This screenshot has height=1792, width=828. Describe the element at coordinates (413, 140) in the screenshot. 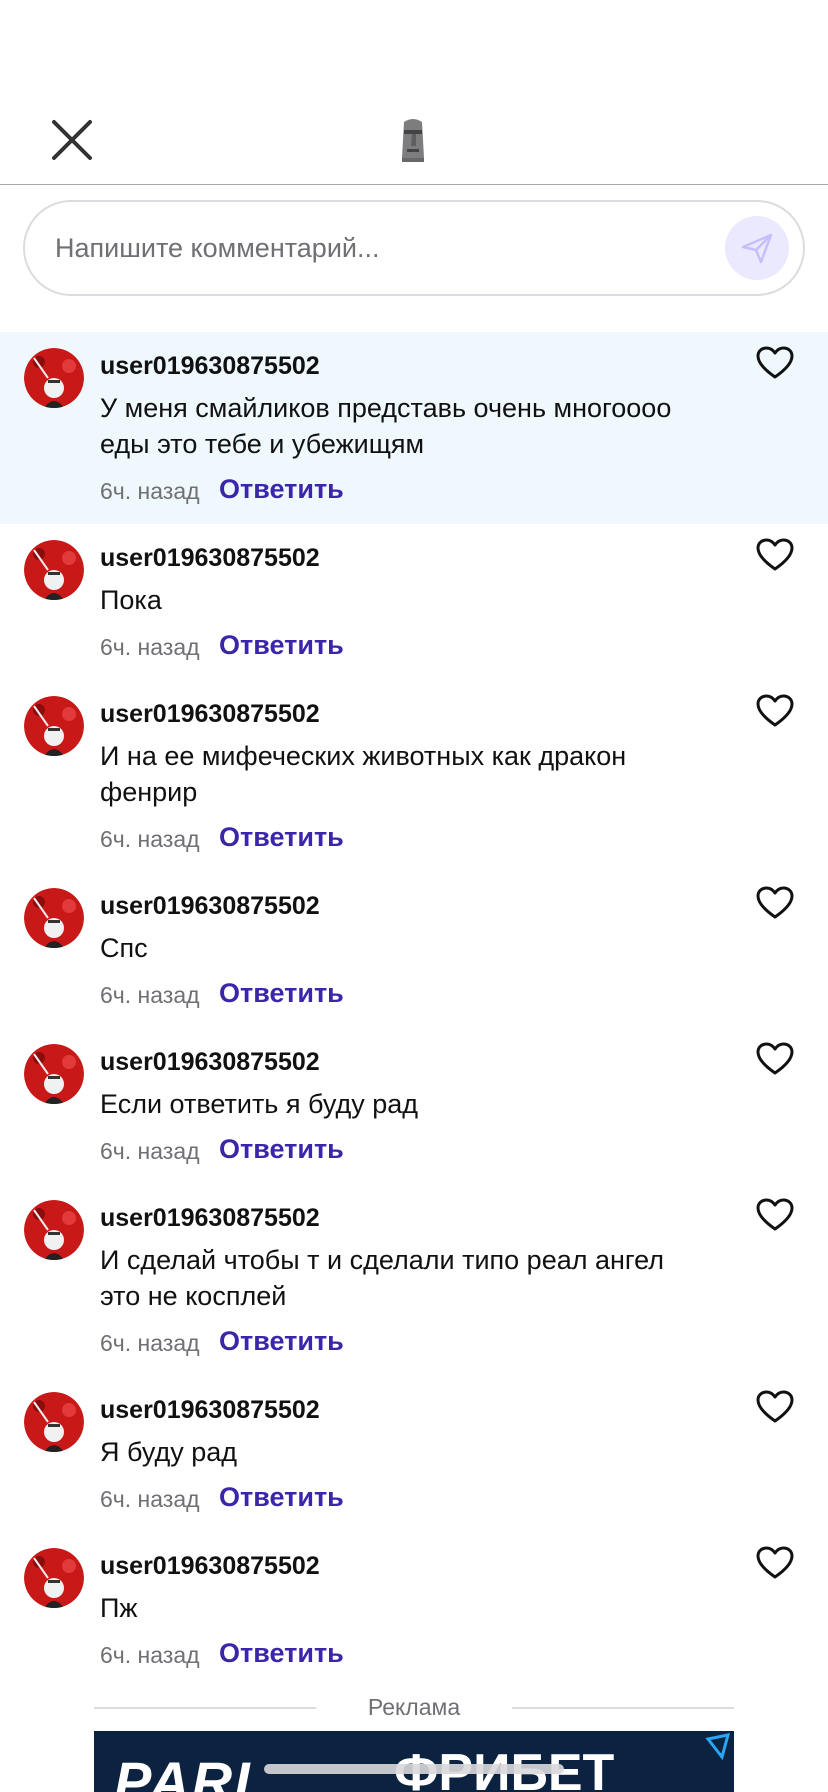

I see `moai-emoji-icon` at that location.